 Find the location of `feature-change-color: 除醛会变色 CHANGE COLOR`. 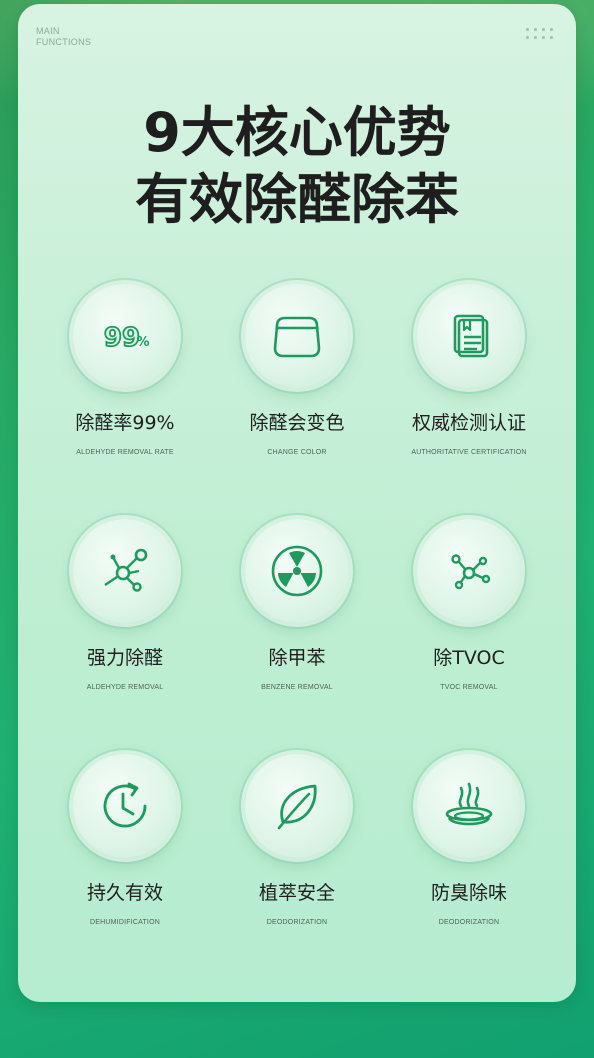

feature-change-color: 除醛会变色 CHANGE COLOR is located at coordinates (297, 384).